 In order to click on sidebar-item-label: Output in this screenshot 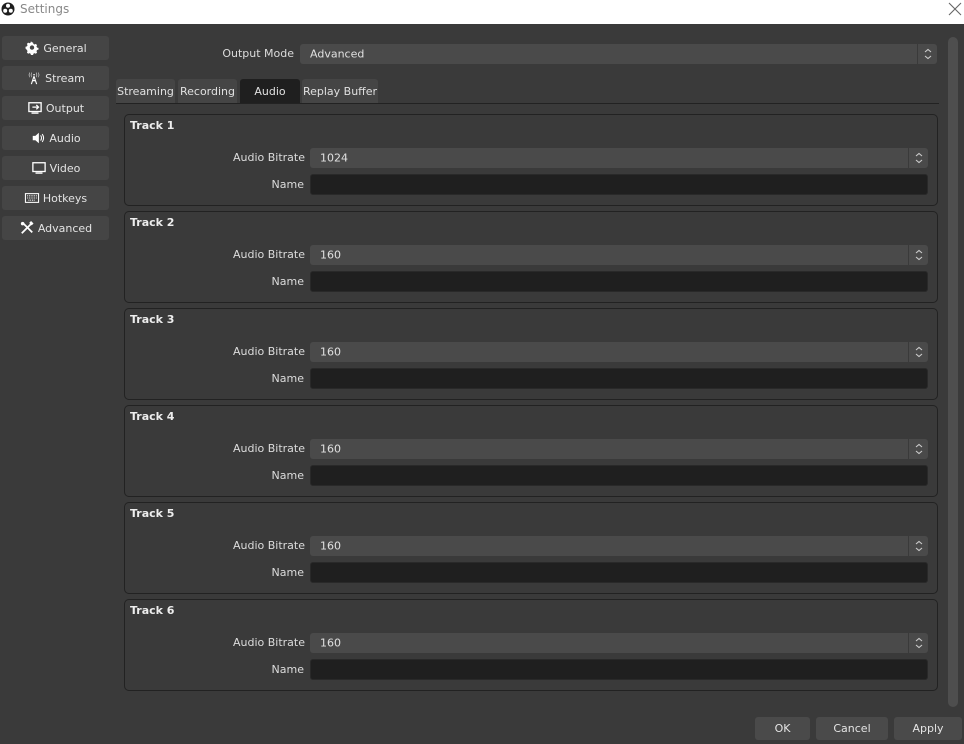, I will do `click(65, 108)`.